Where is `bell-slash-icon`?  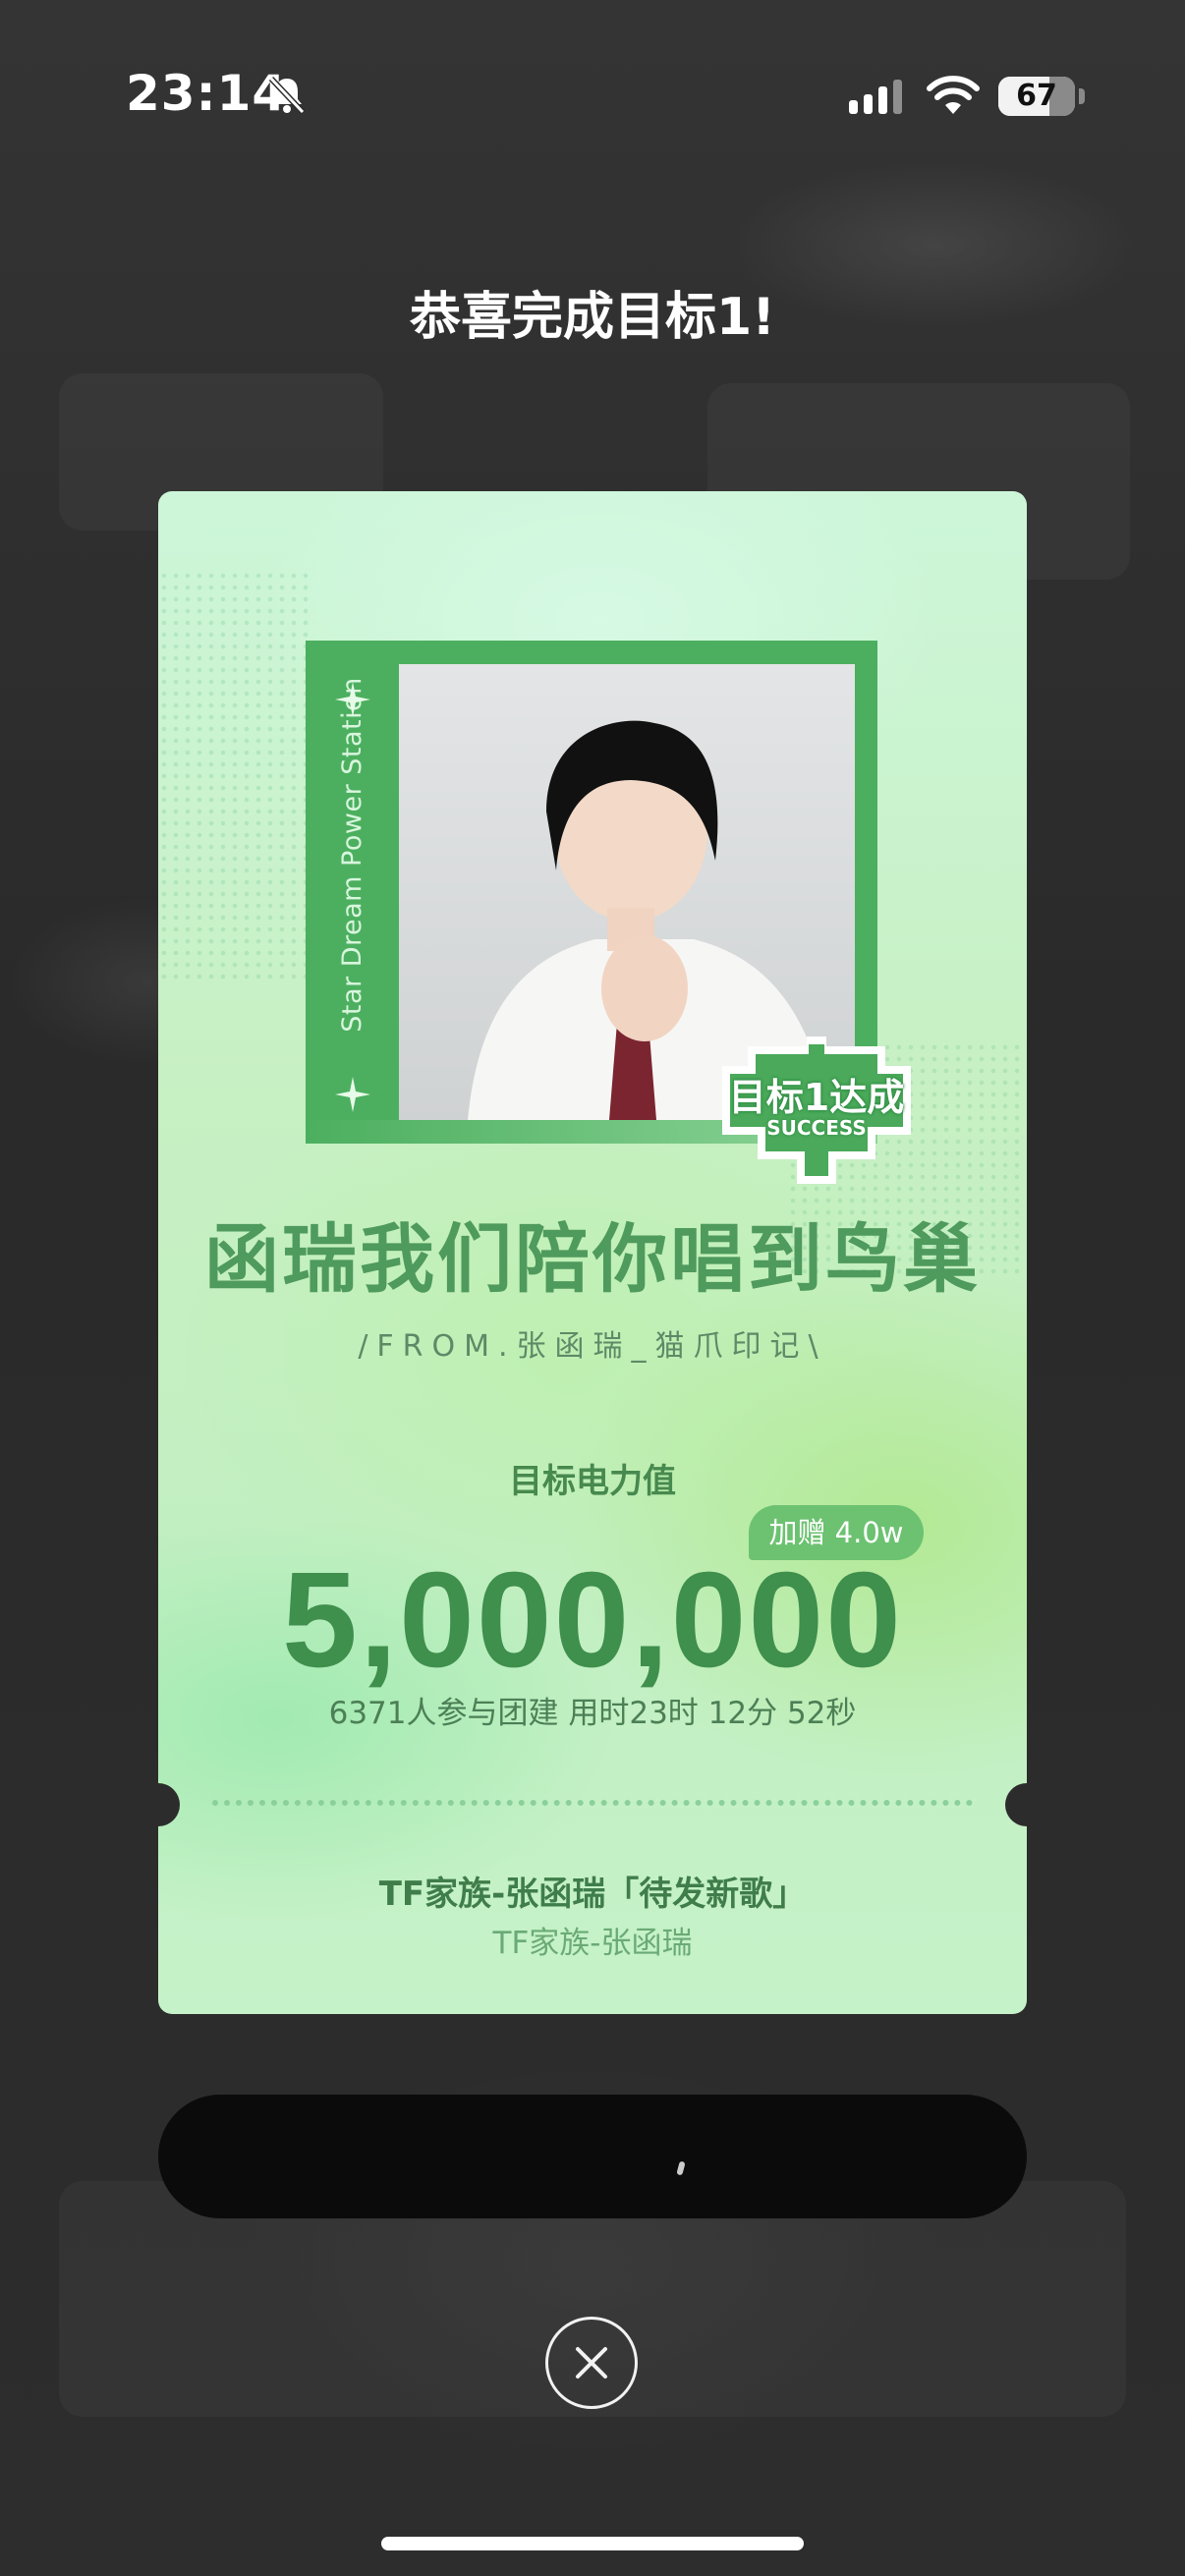
bell-slash-icon is located at coordinates (287, 95).